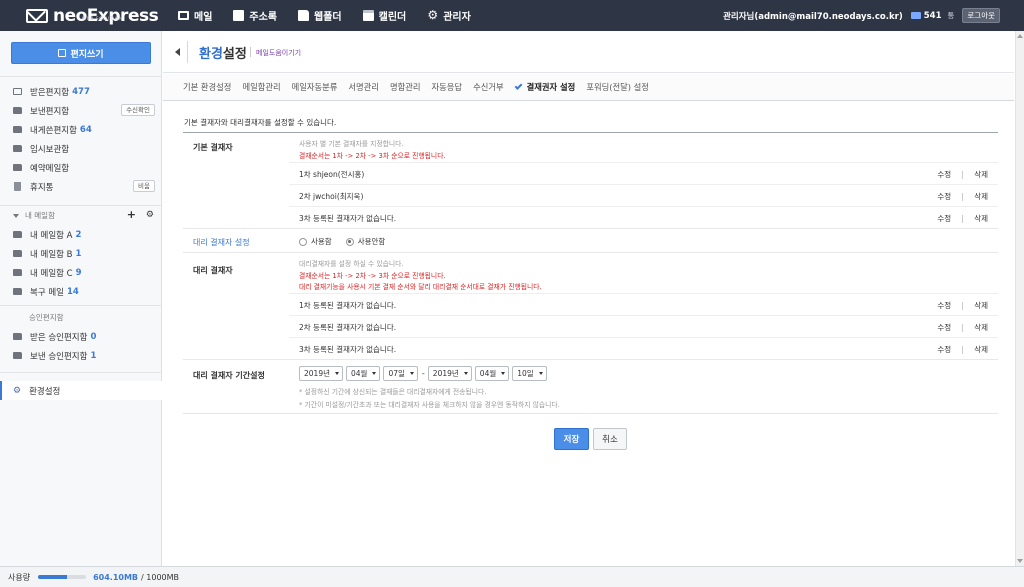  What do you see at coordinates (813, 16) in the screenshot?
I see `user-account: 관리자님(admin@mail70.neodays.co.kr)` at bounding box center [813, 16].